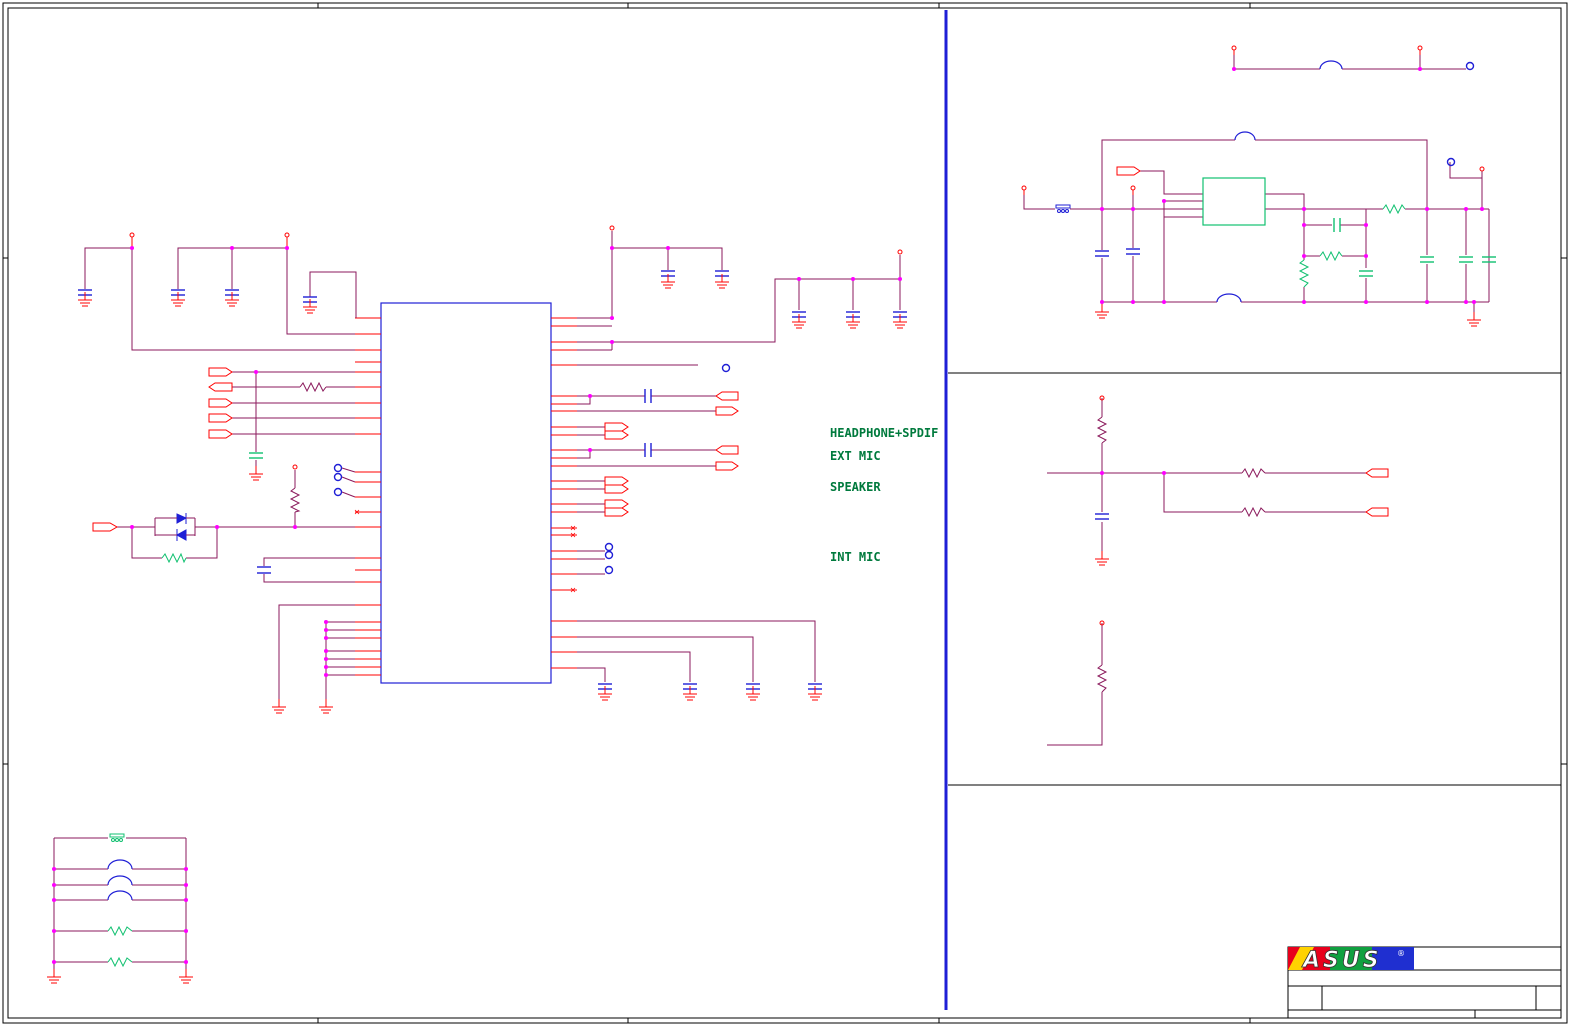 The height and width of the screenshot is (1027, 1571). I want to click on title-block: ASUS ®, so click(1424, 982).